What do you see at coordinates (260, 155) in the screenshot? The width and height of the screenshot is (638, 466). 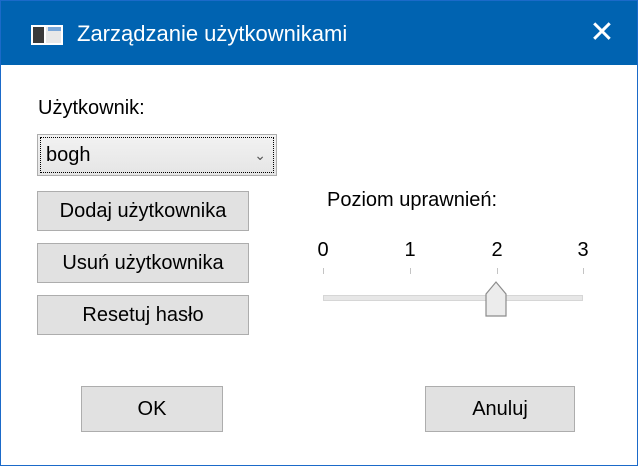 I see `chevron-down-icon: ⌄` at bounding box center [260, 155].